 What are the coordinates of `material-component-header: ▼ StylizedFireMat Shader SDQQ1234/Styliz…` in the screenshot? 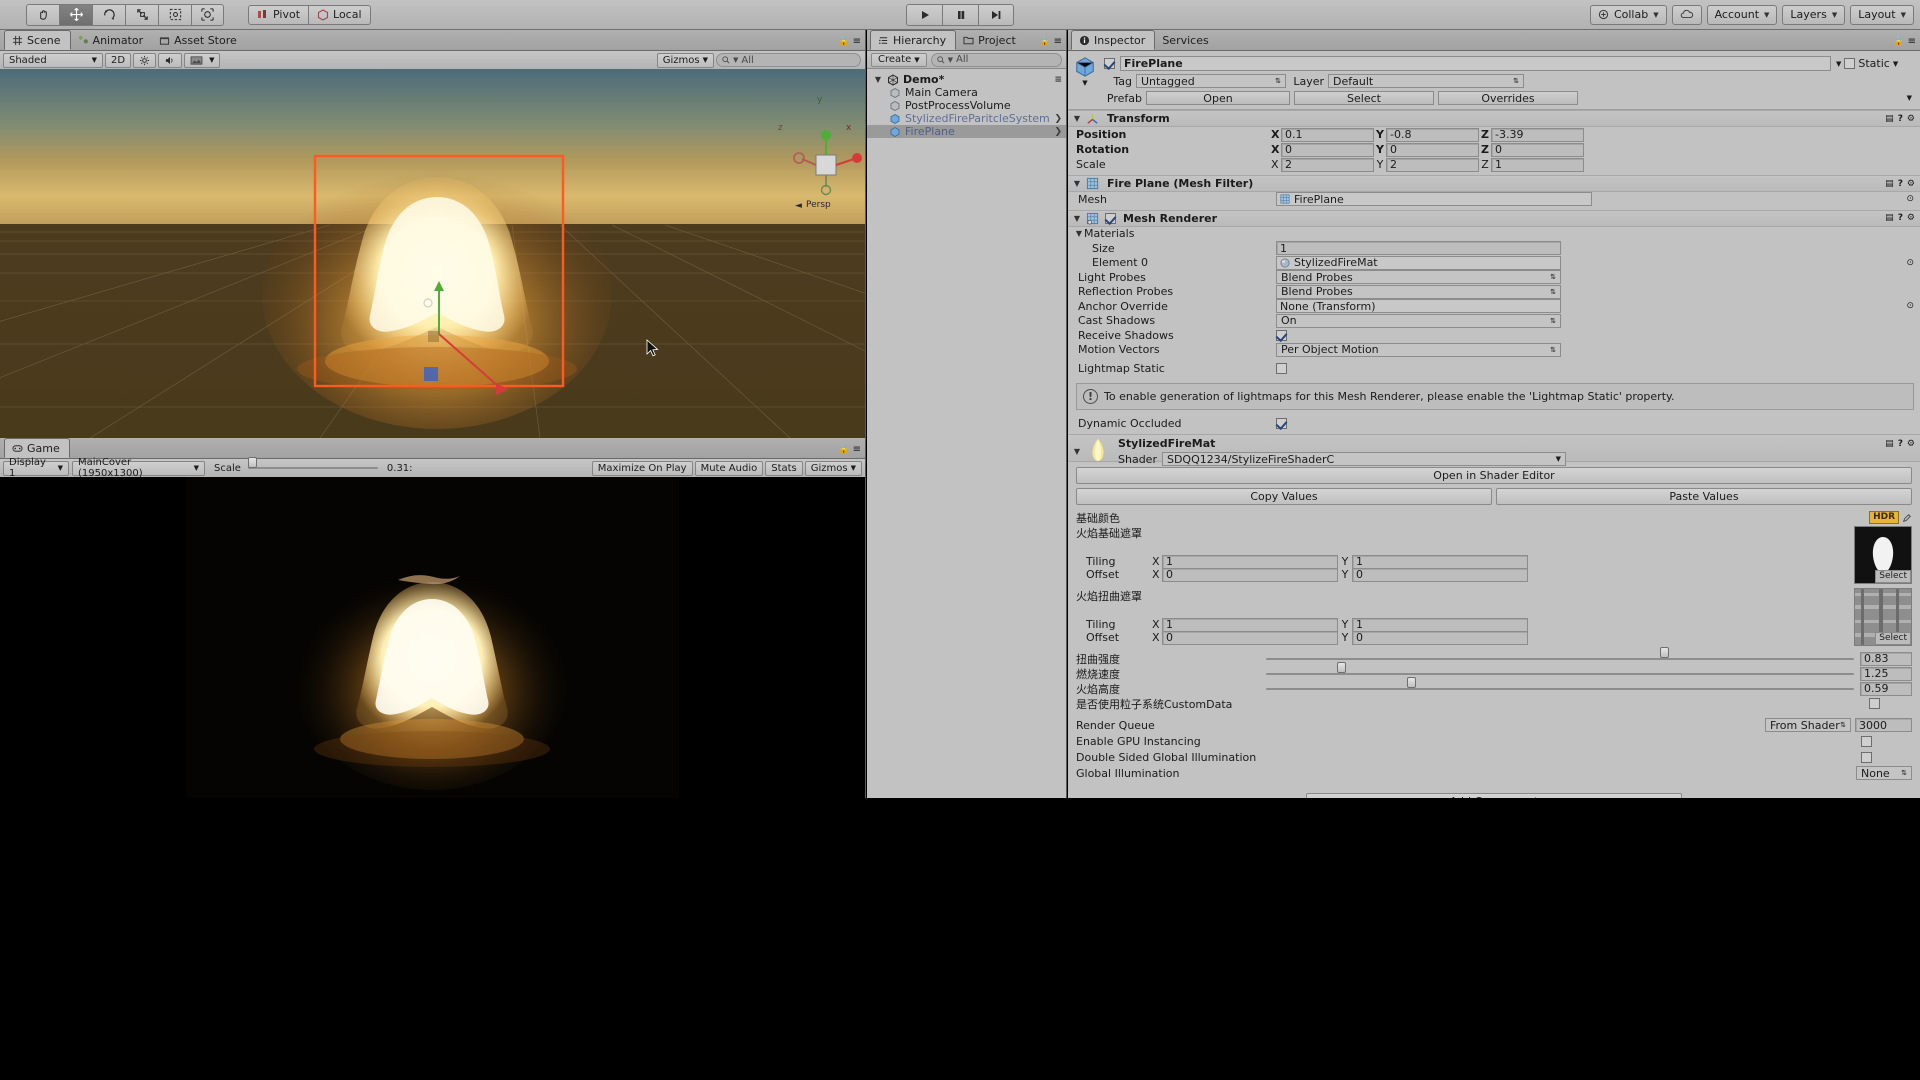 It's located at (1494, 450).